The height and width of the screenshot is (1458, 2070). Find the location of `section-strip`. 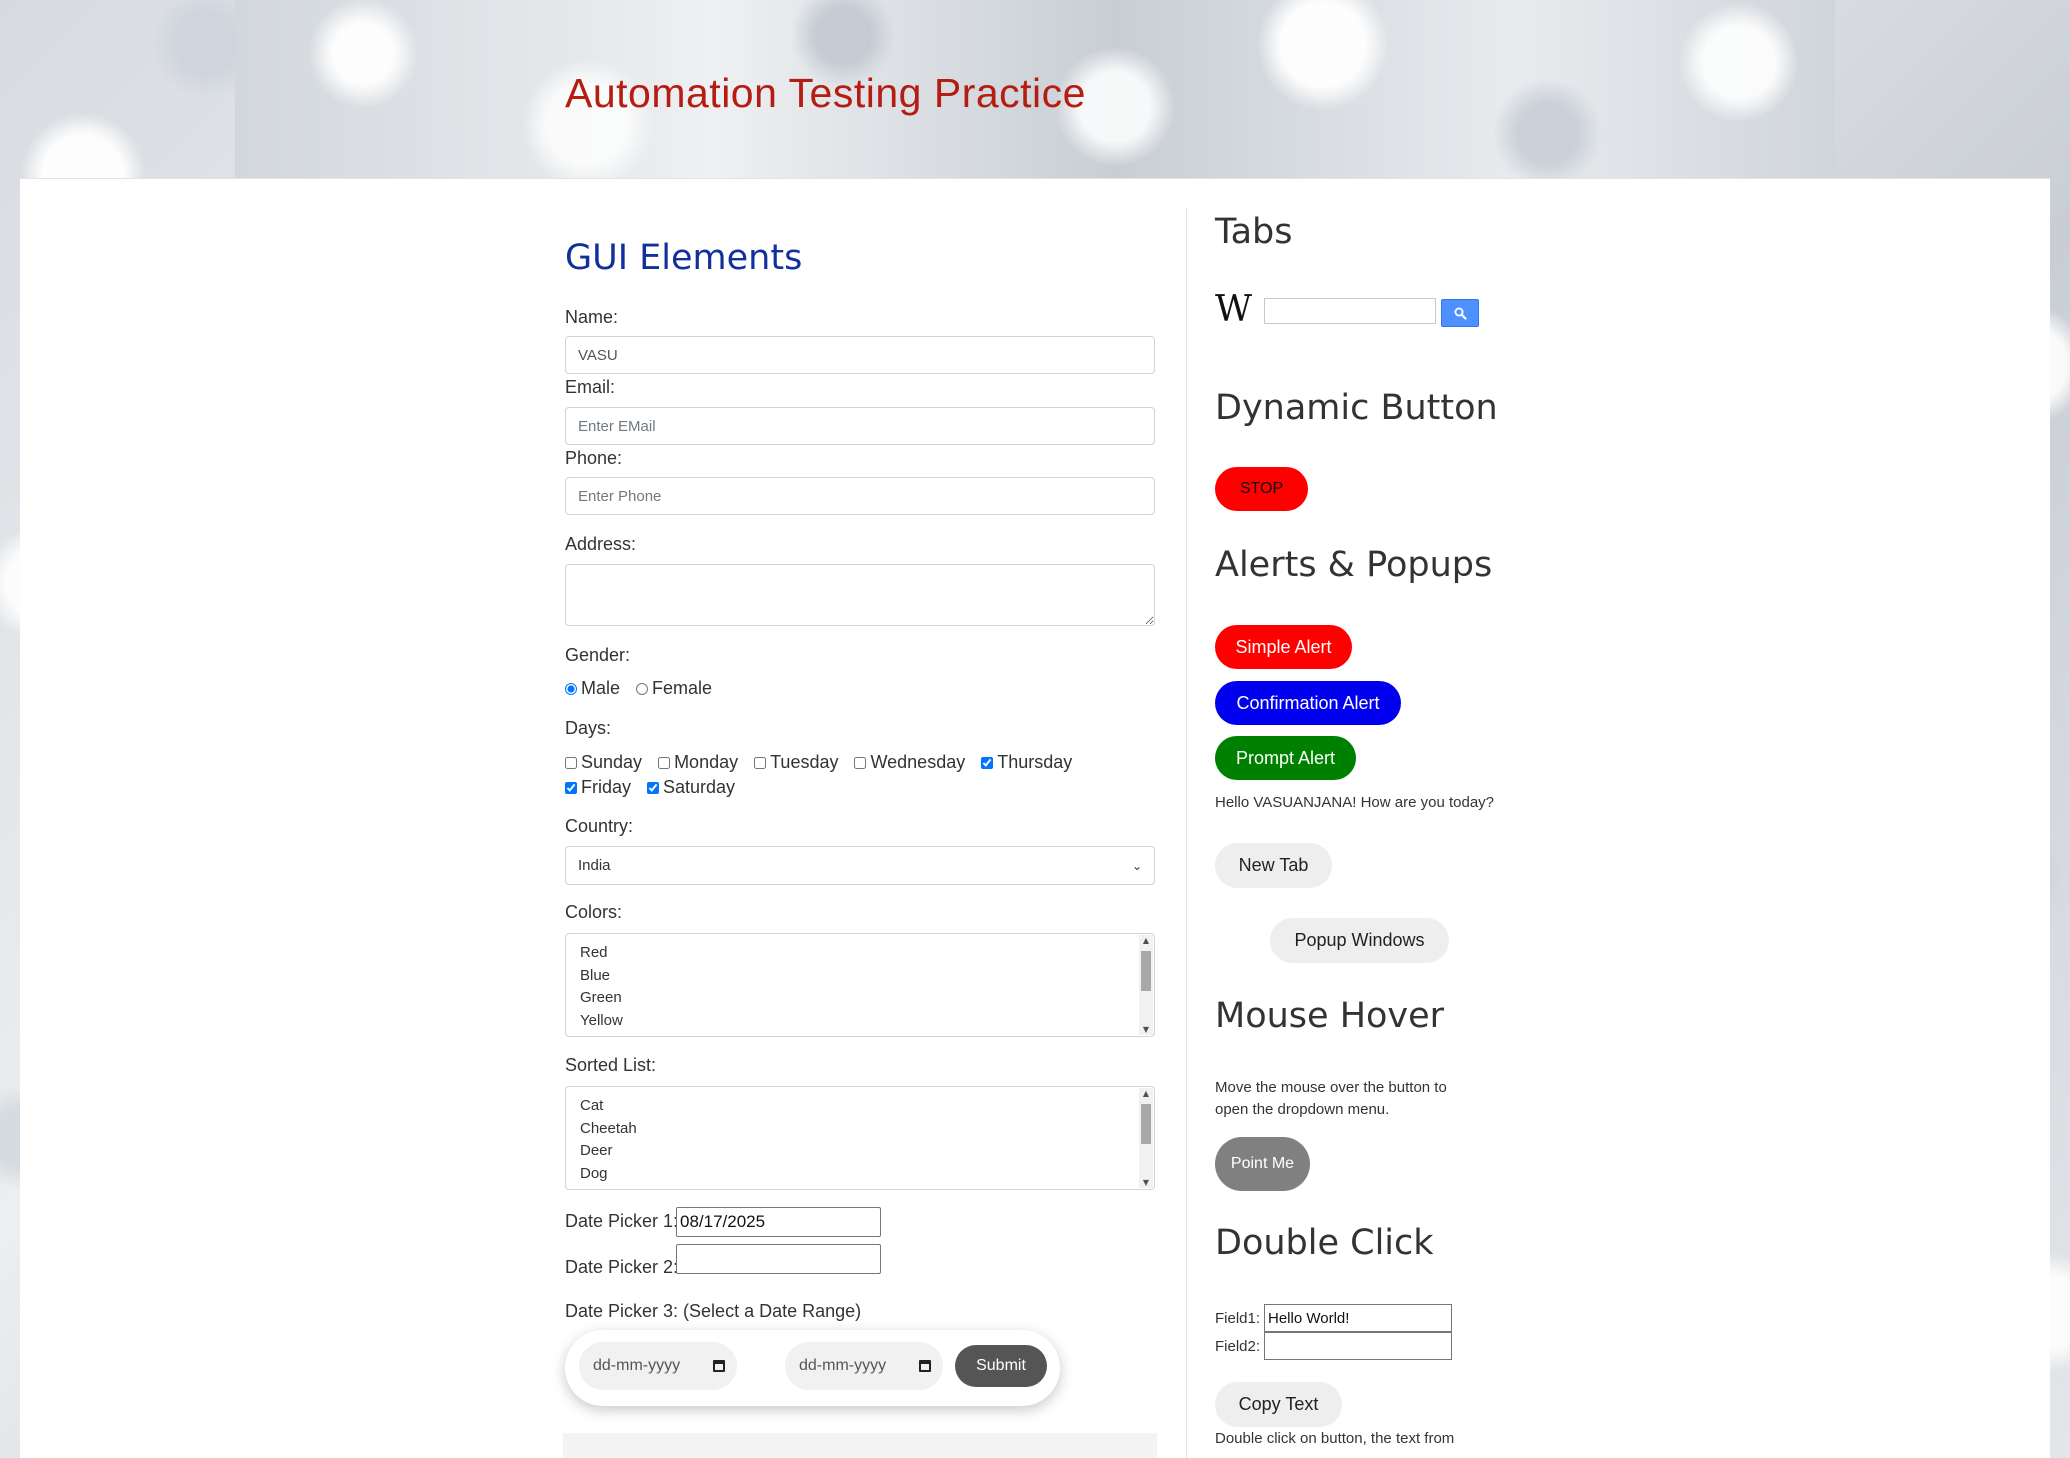

section-strip is located at coordinates (860, 1445).